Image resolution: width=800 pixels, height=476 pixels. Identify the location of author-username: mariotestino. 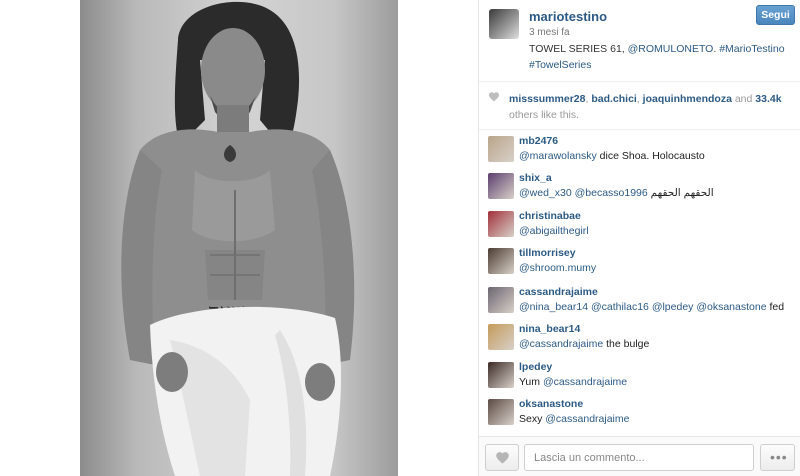
(568, 16).